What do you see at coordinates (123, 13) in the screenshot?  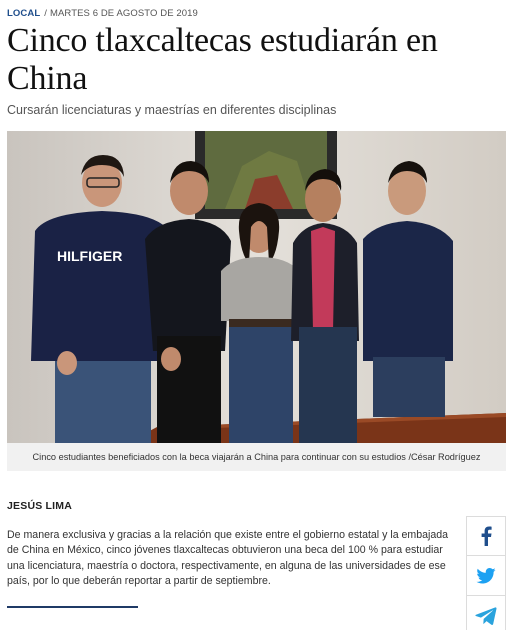 I see `publish-date: MARTES 6 DE AGOSTO DE 2019` at bounding box center [123, 13].